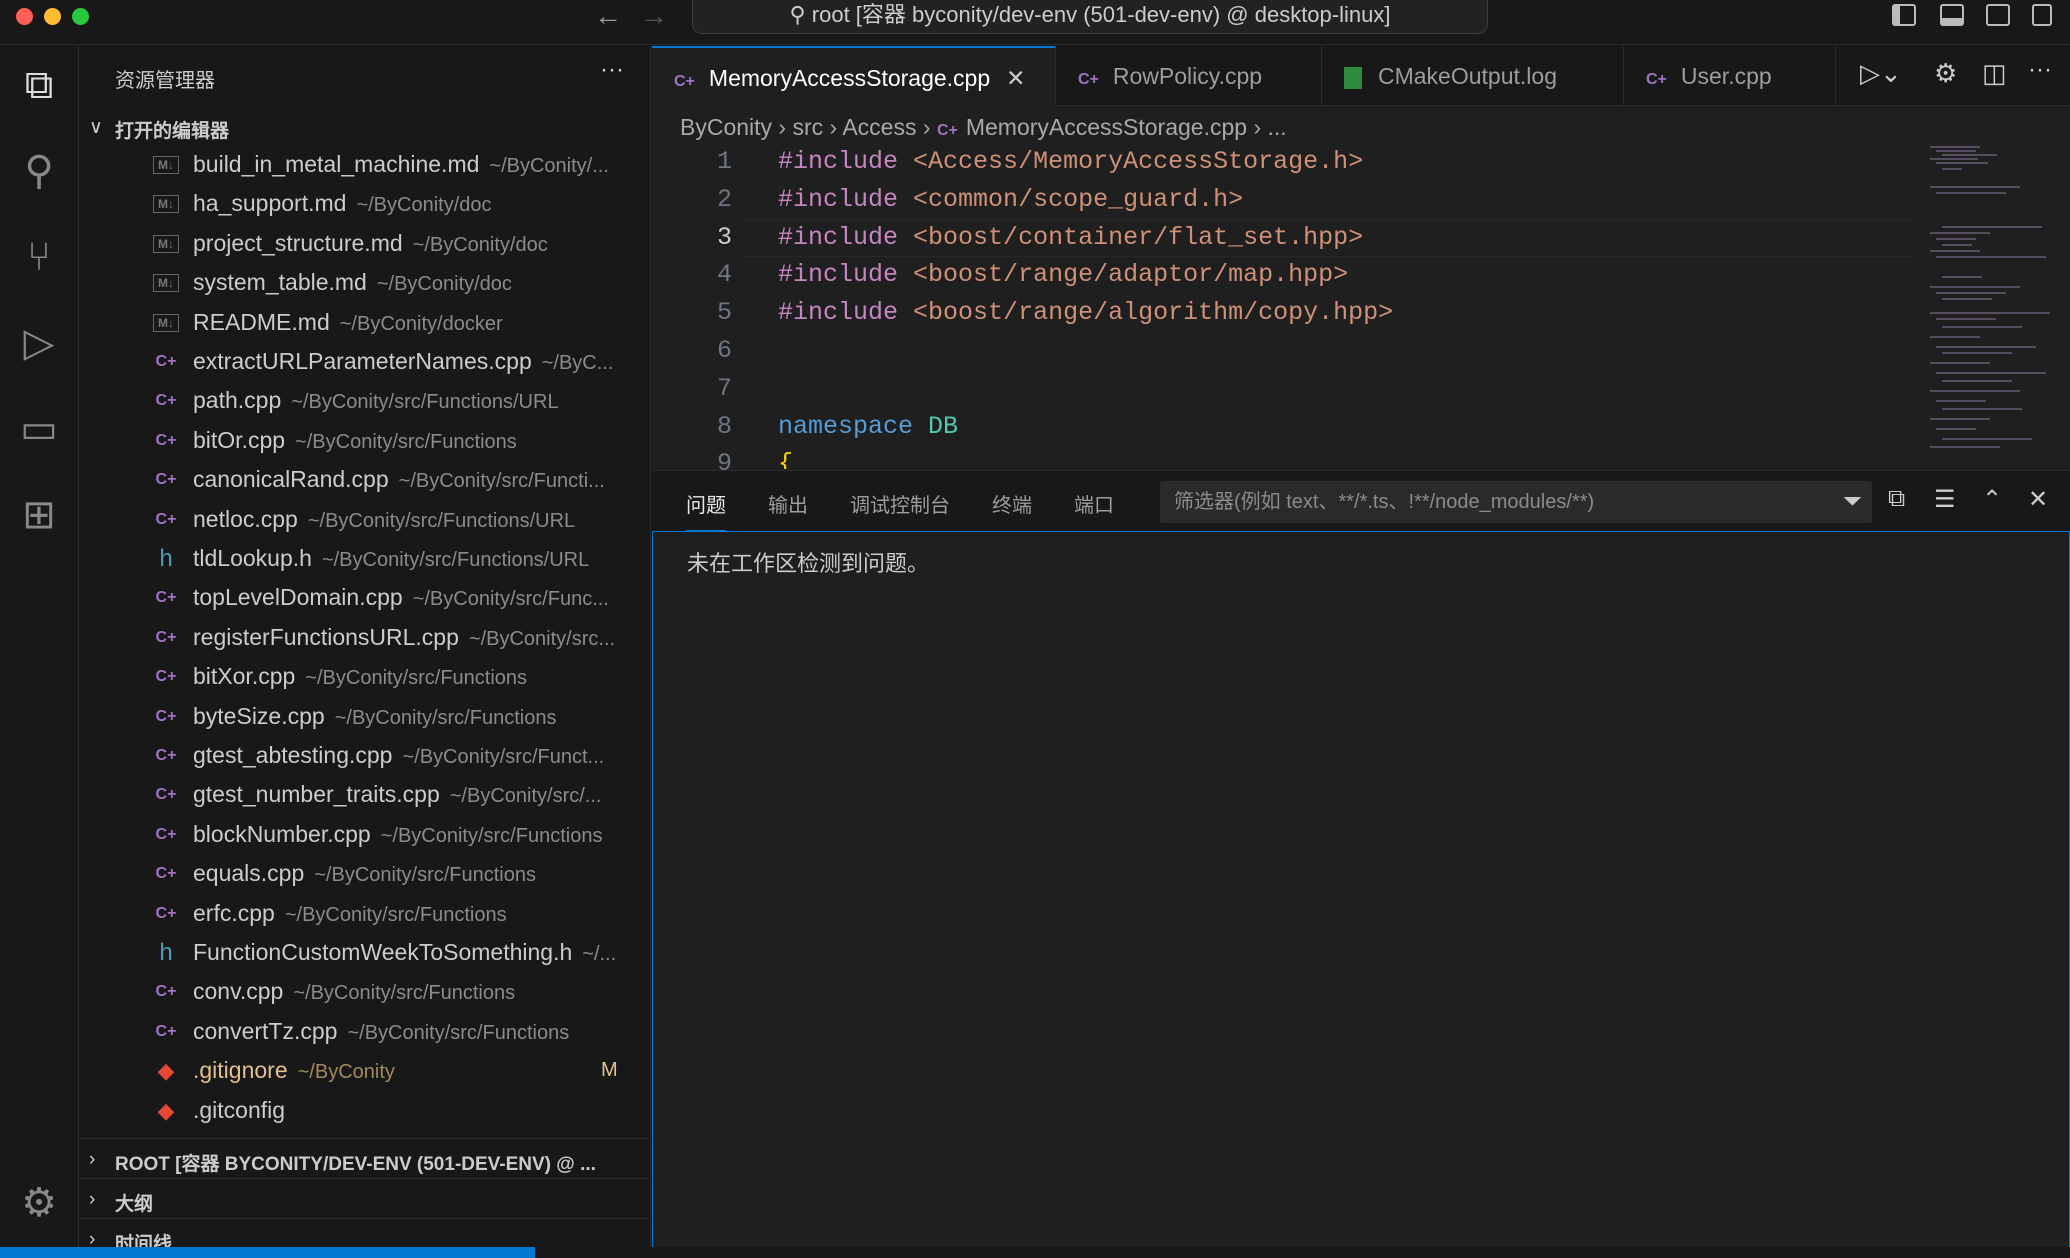 This screenshot has height=1258, width=2070. Describe the element at coordinates (365, 1031) in the screenshot. I see `open-editor-item: C+ convertTz.cpp ~/ByConity/src/Functions` at that location.